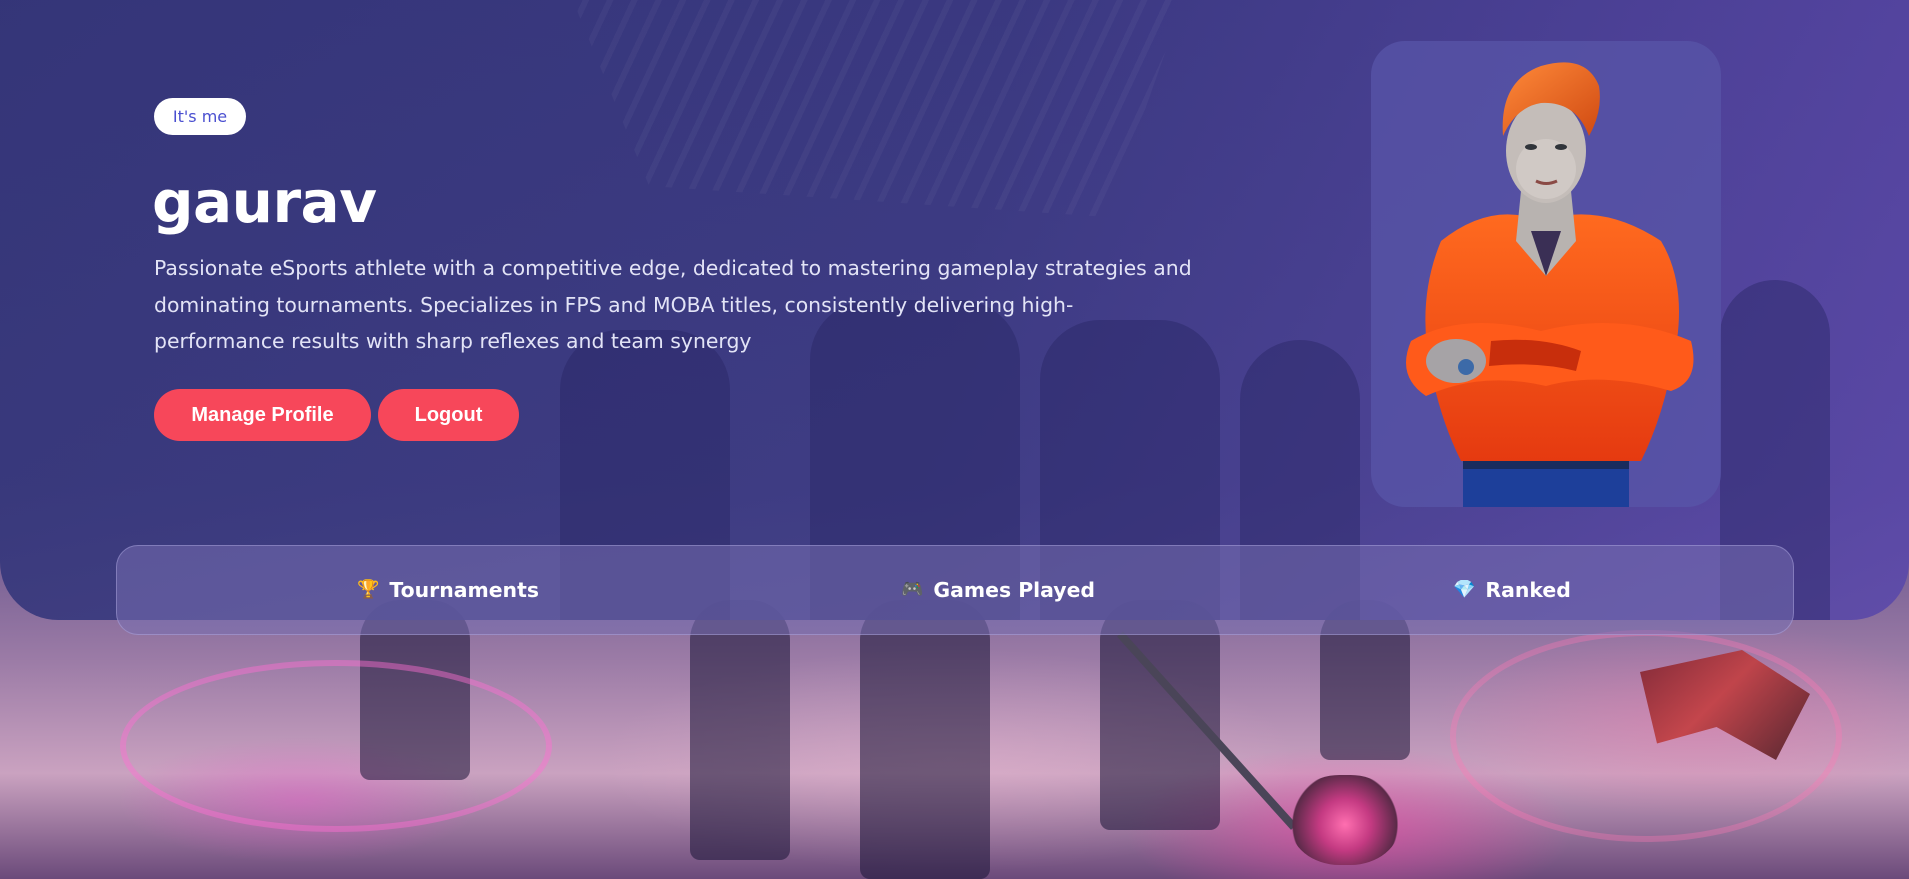 The width and height of the screenshot is (1909, 879). I want to click on its-me-badge: It's me, so click(200, 116).